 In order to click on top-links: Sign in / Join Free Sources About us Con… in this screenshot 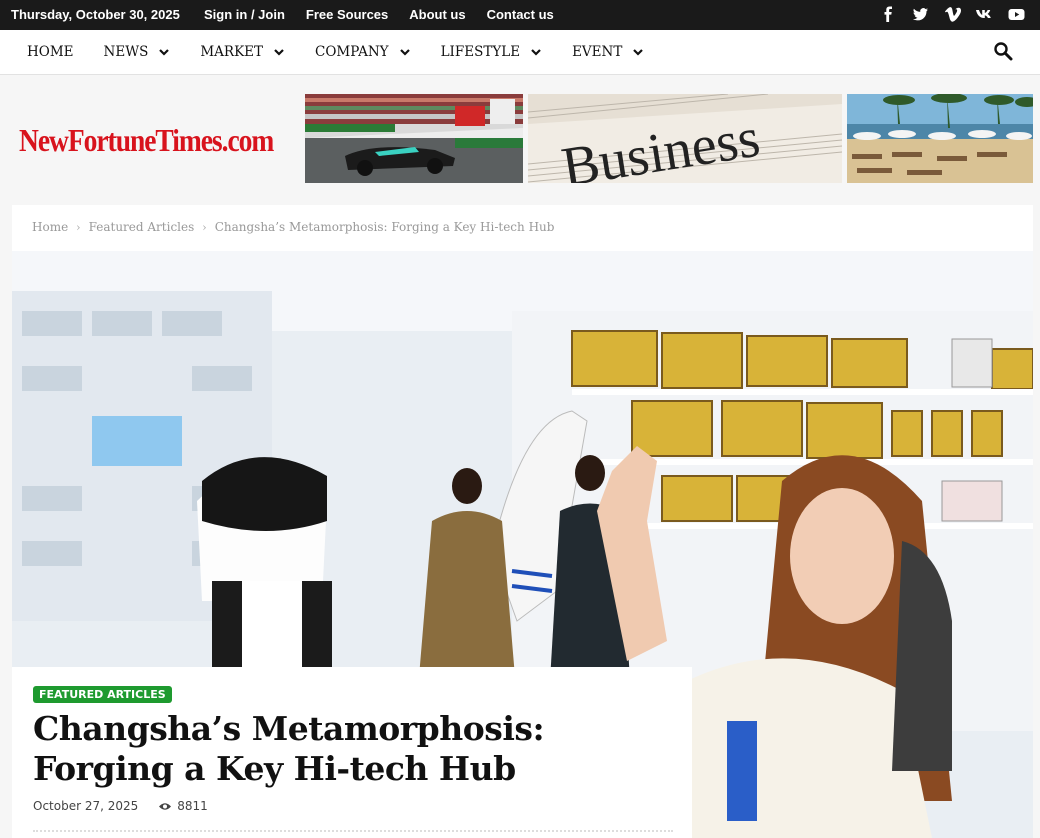, I will do `click(379, 14)`.